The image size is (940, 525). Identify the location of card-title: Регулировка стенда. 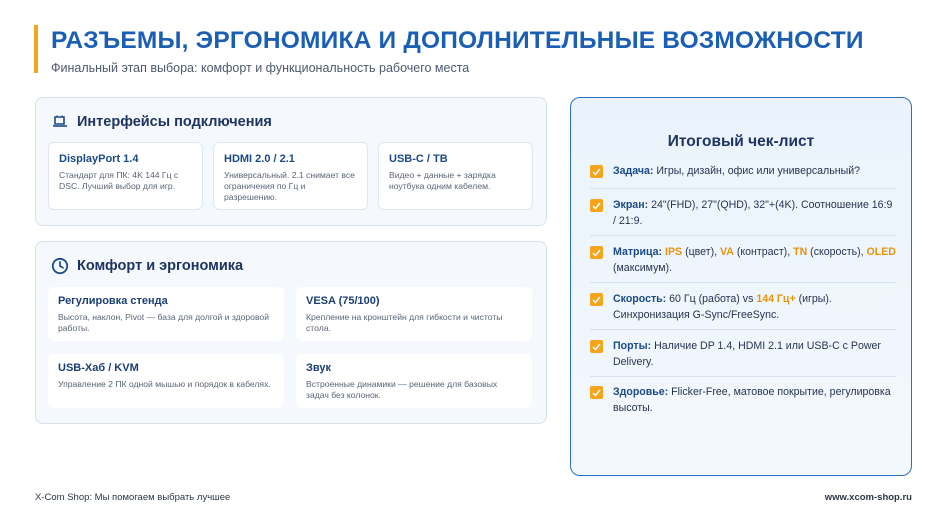
(113, 301).